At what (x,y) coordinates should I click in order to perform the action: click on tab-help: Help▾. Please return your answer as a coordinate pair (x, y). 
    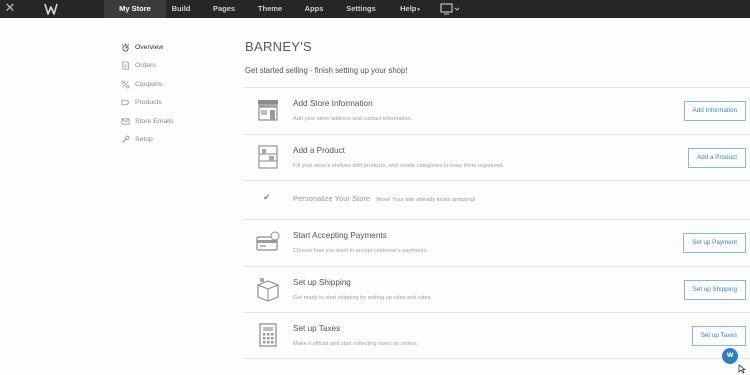
    Looking at the image, I should click on (410, 9).